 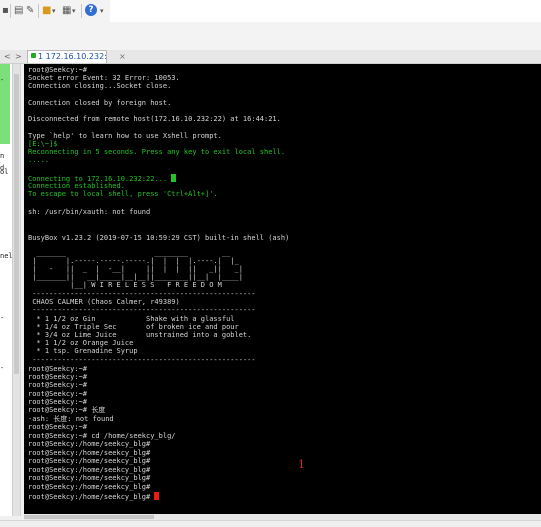 I want to click on connected-status-icon, so click(x=33, y=55).